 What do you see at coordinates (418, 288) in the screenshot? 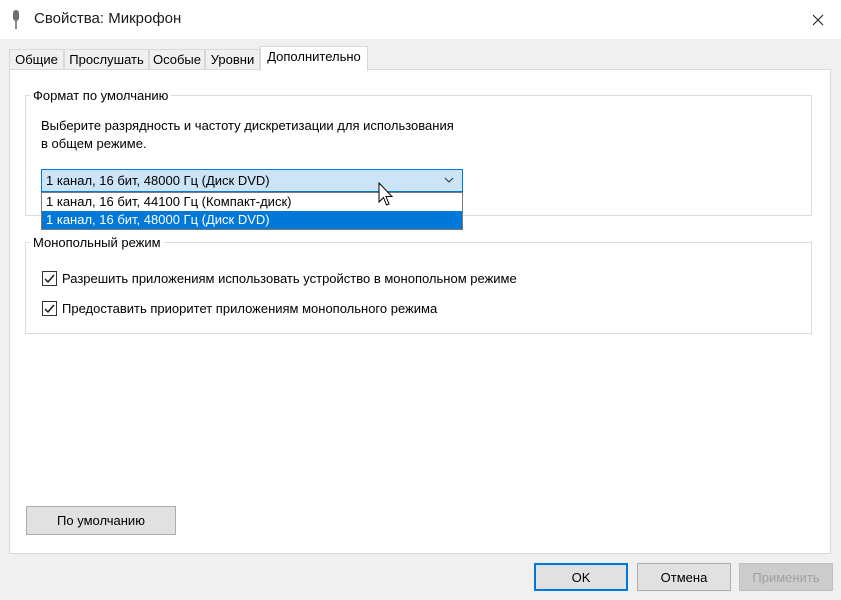
I see `exclusive-mode-group` at bounding box center [418, 288].